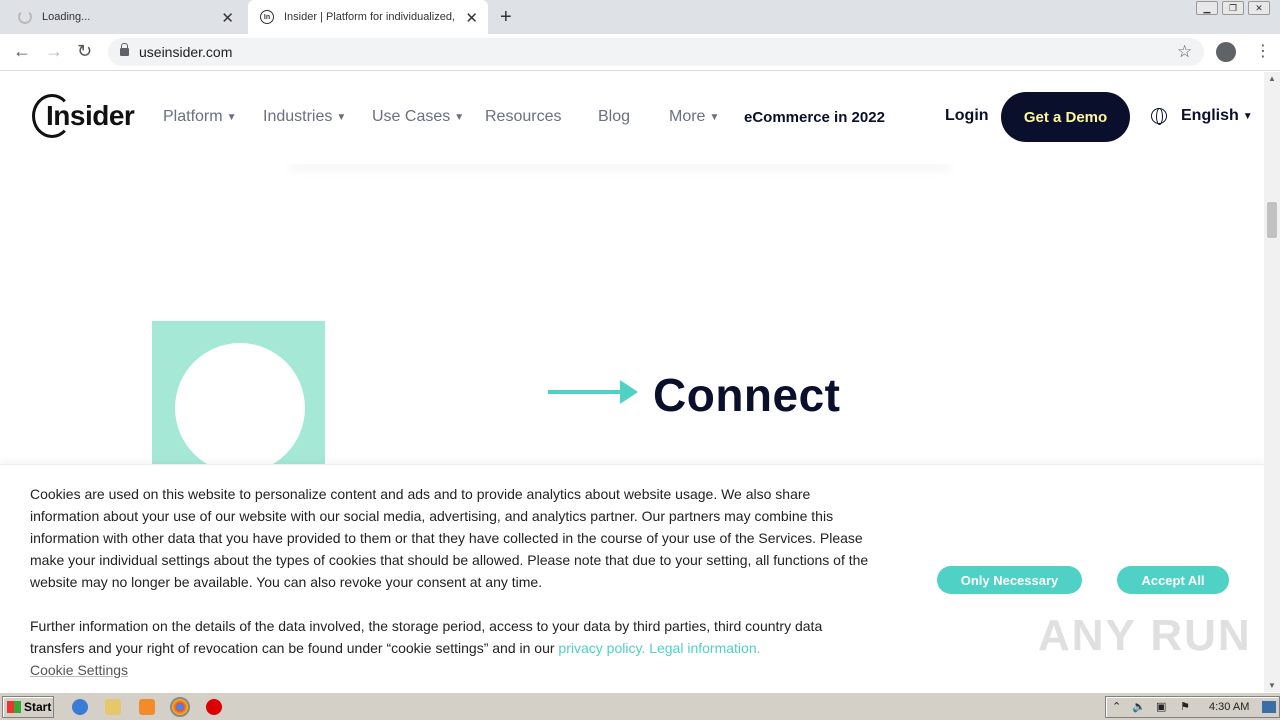 This screenshot has width=1280, height=720. What do you see at coordinates (113, 707) in the screenshot?
I see `folder-icon` at bounding box center [113, 707].